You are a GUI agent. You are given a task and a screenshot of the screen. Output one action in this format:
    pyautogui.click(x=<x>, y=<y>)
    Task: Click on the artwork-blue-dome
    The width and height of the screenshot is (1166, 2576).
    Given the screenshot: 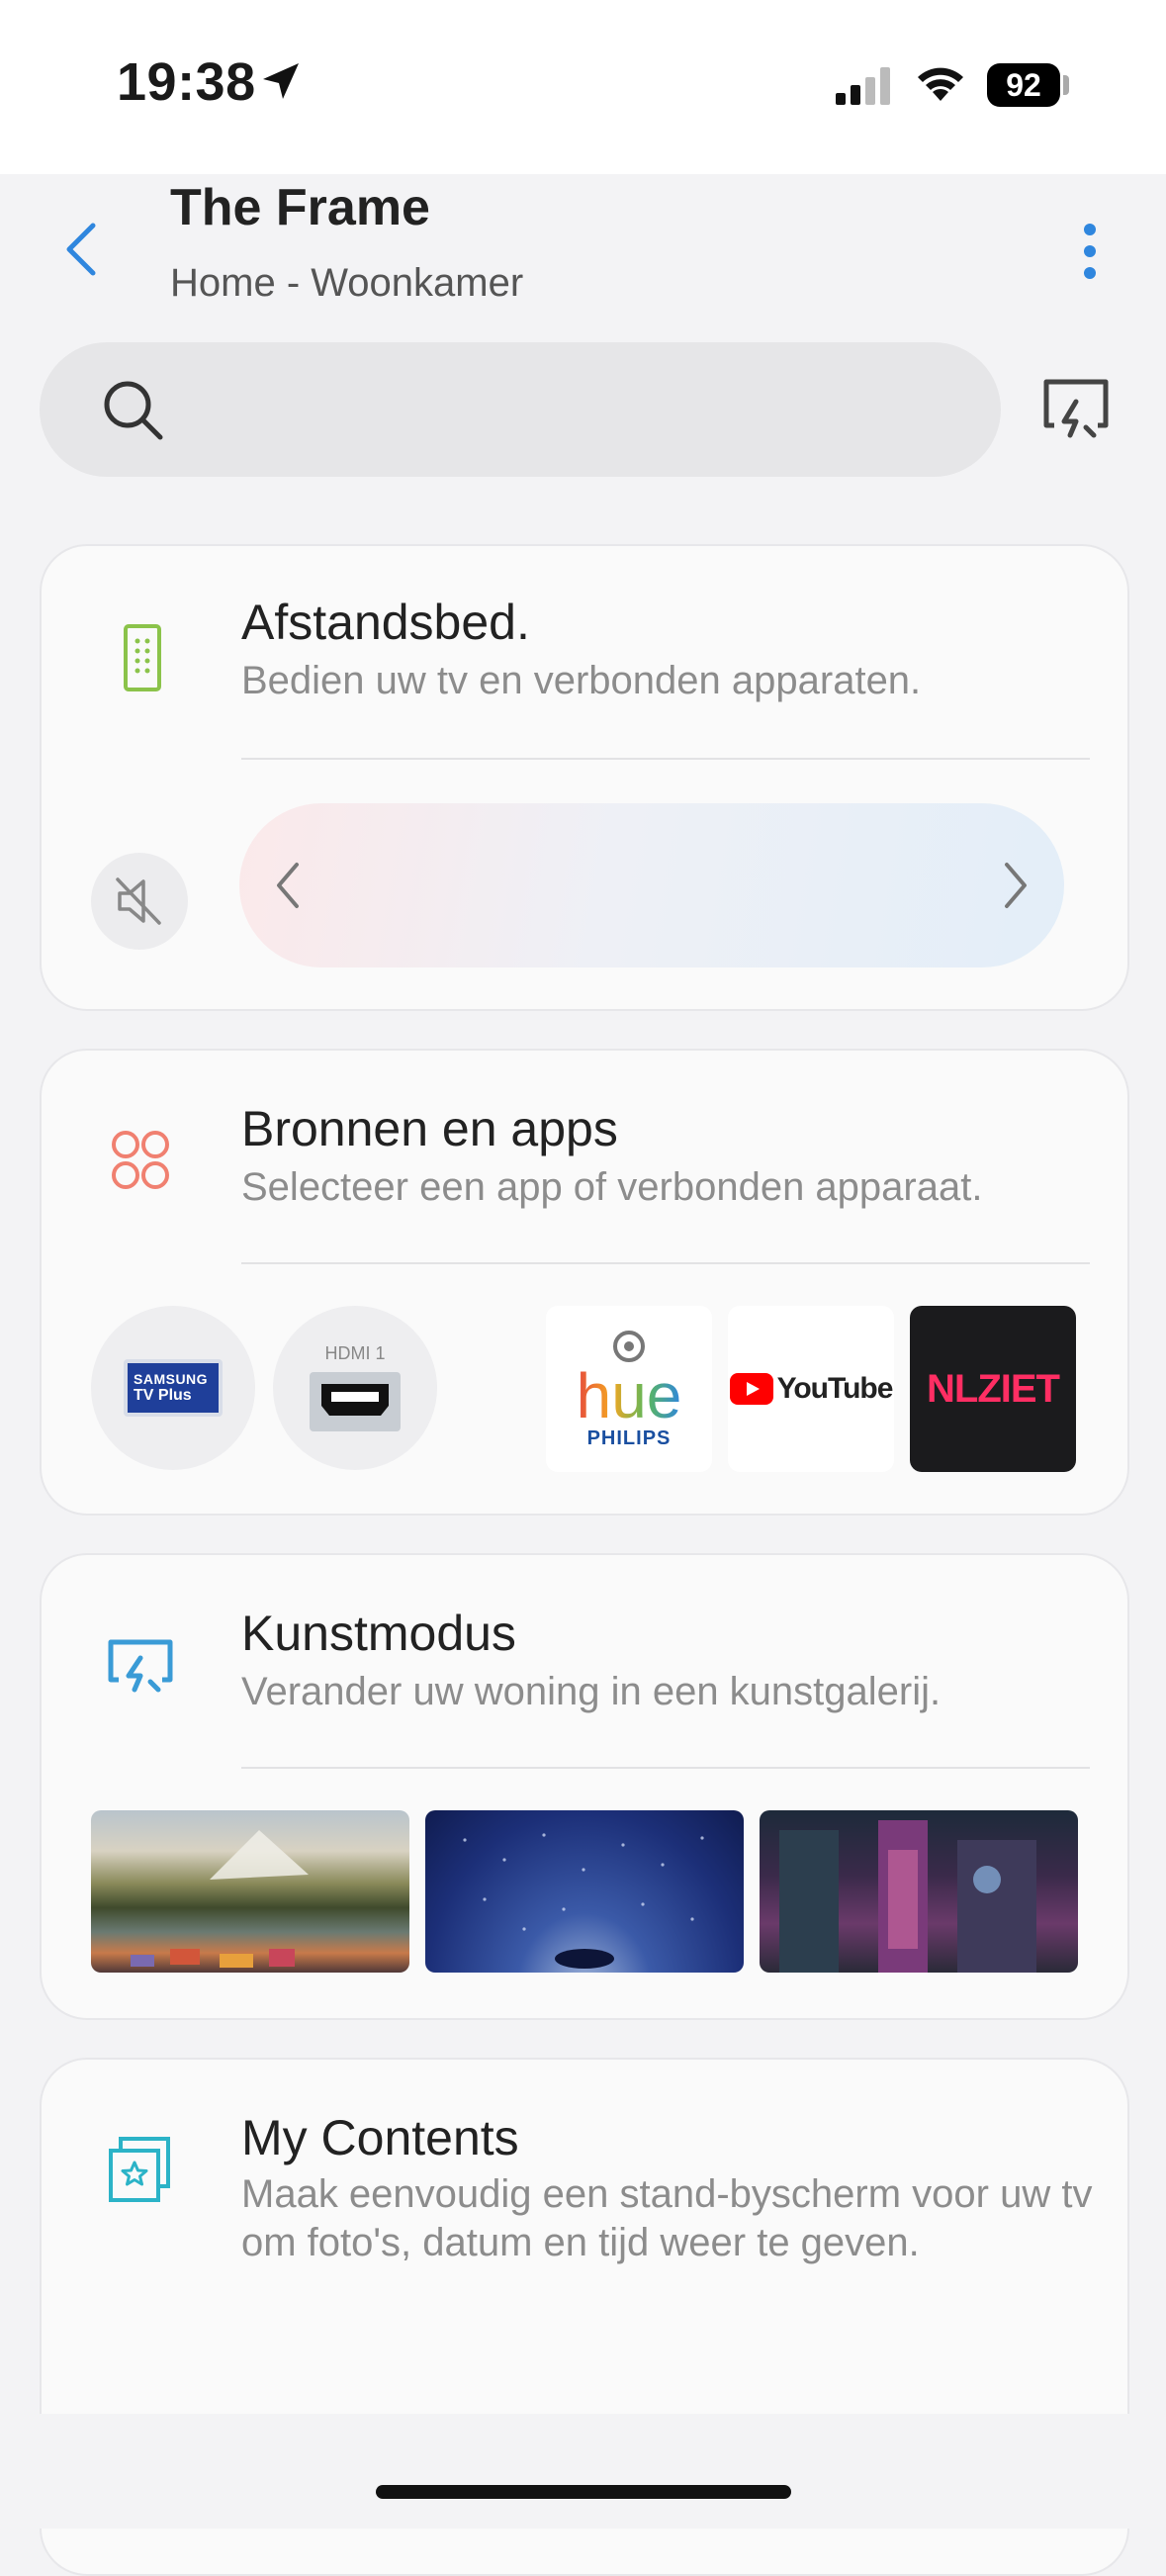 What is the action you would take?
    pyautogui.click(x=584, y=1891)
    